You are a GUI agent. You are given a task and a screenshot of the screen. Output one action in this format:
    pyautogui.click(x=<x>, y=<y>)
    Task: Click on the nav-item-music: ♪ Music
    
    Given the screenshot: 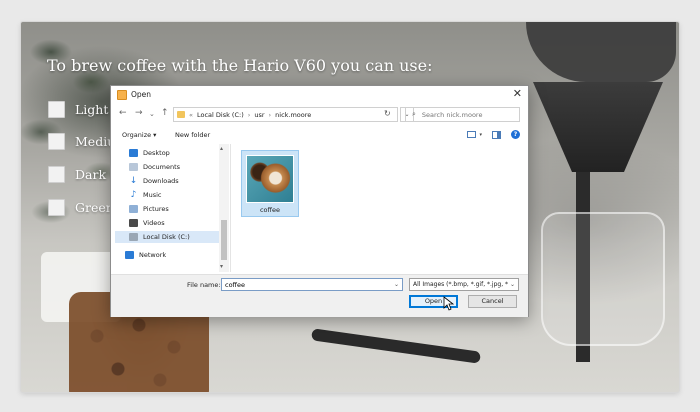 What is the action you would take?
    pyautogui.click(x=145, y=195)
    